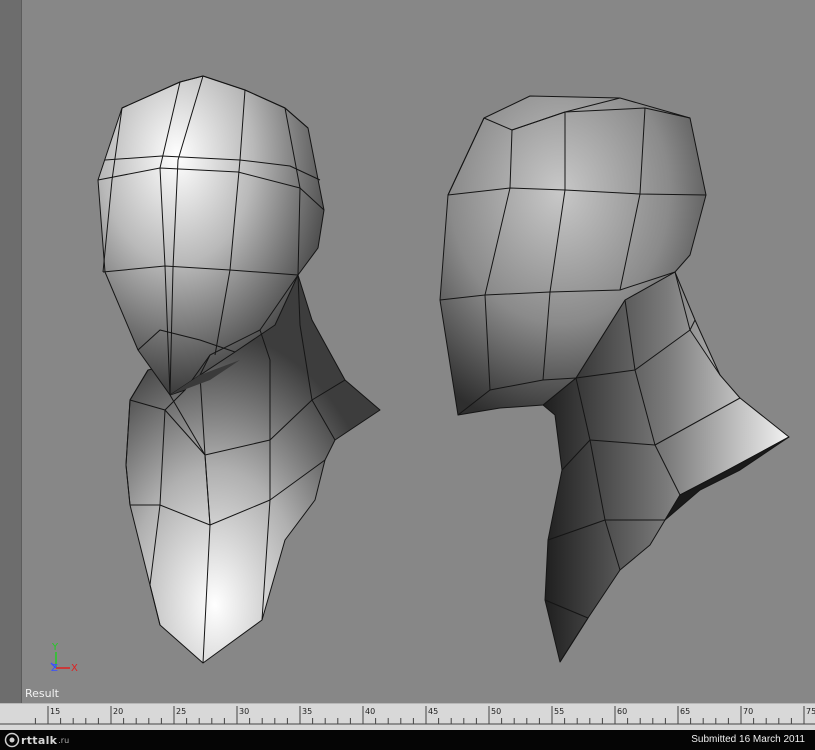  Describe the element at coordinates (685, 711) in the screenshot. I see `ruler-tick-label: 65` at that location.